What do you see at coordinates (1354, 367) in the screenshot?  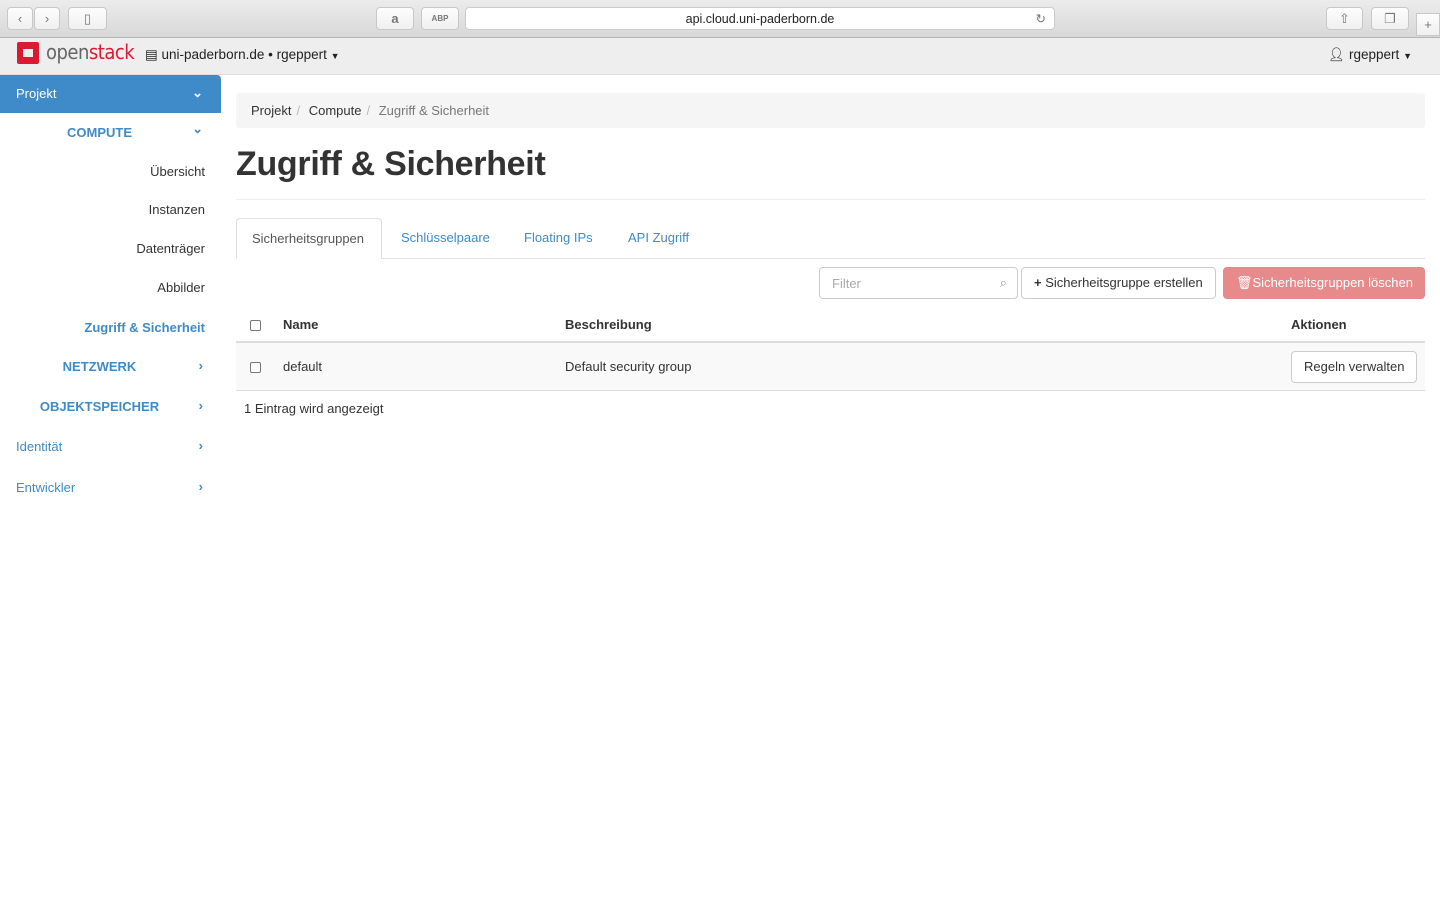 I see `manage-rules-button: Regeln verwalten` at bounding box center [1354, 367].